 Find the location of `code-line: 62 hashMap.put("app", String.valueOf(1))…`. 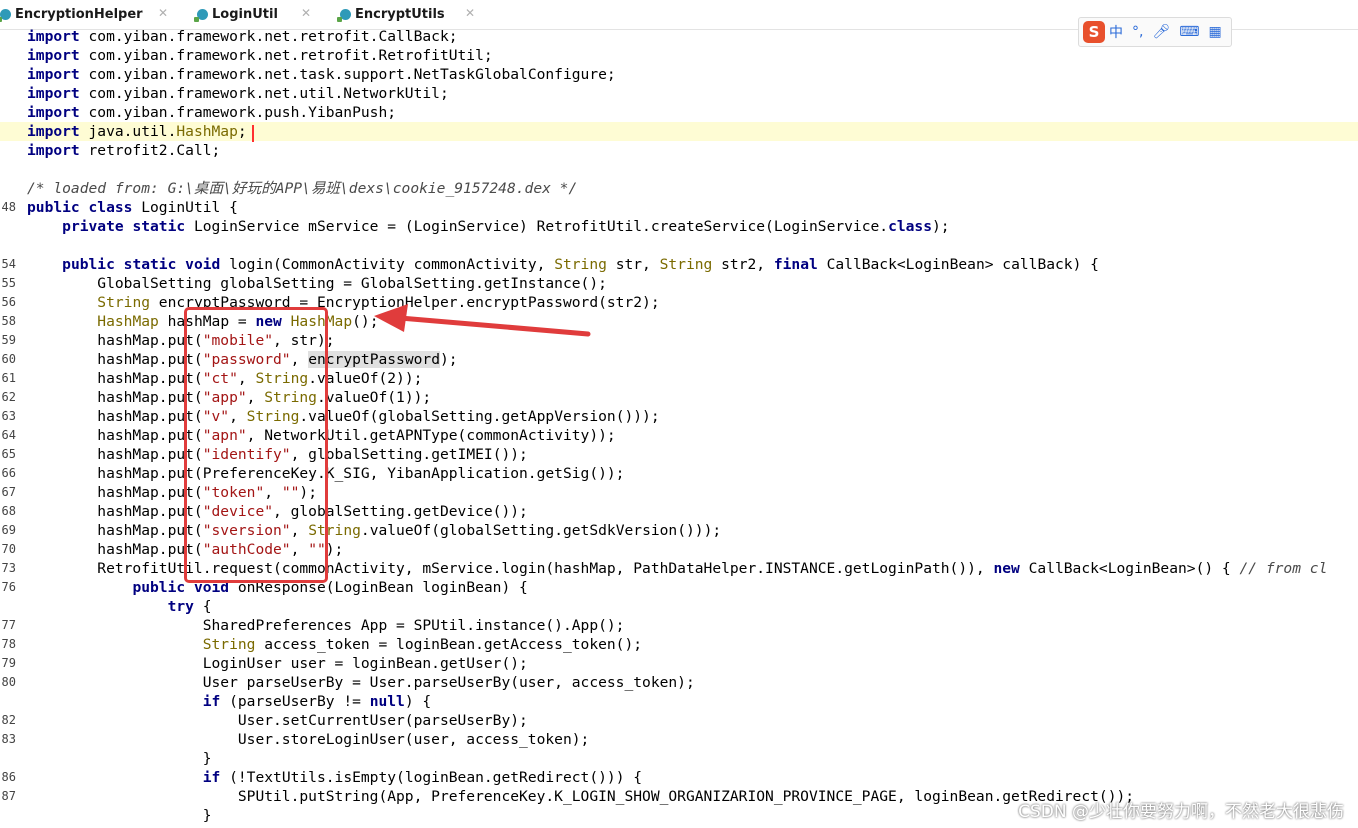

code-line: 62 hashMap.put("app", String.valueOf(1))… is located at coordinates (679, 397).